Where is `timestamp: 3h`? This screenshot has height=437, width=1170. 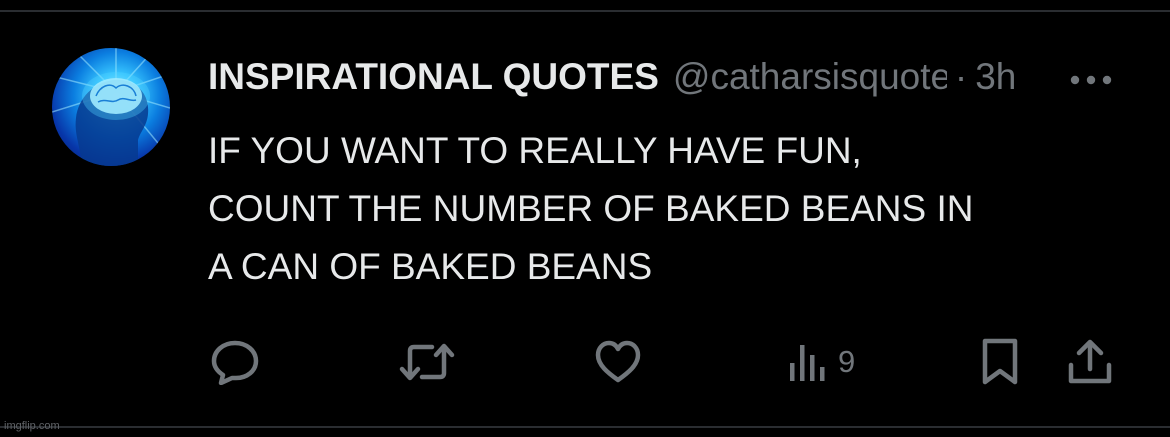
timestamp: 3h is located at coordinates (995, 77).